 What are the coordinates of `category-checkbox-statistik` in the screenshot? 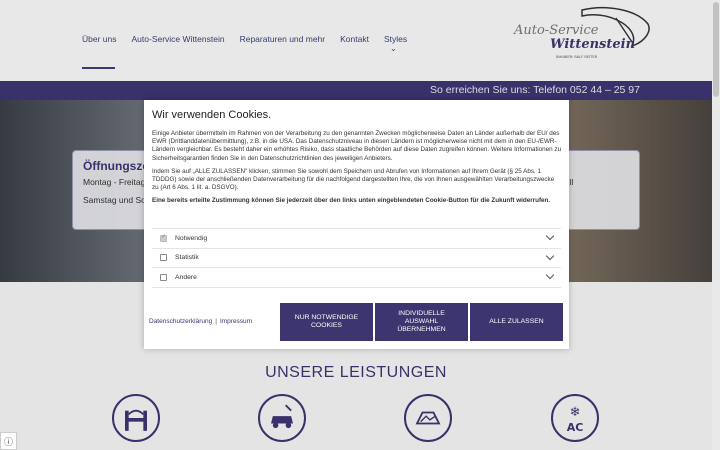 It's located at (163, 258).